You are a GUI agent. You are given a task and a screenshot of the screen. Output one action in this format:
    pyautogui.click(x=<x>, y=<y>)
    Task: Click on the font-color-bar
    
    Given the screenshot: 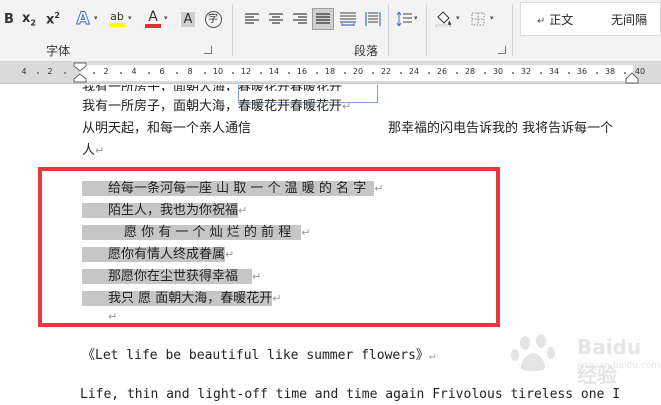 What is the action you would take?
    pyautogui.click(x=153, y=25)
    